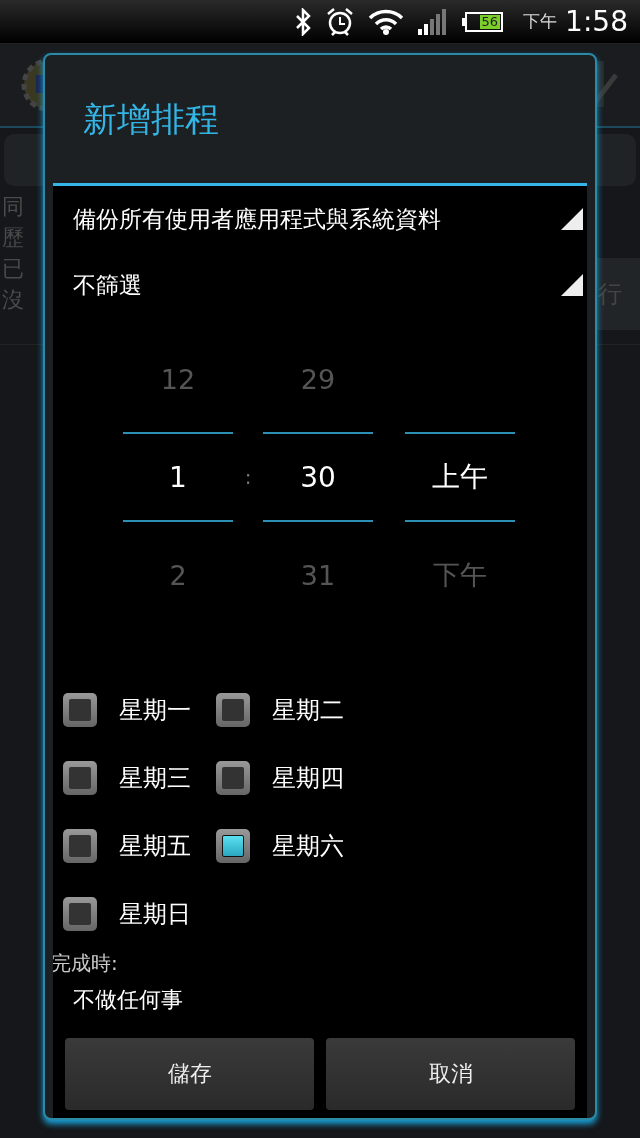  Describe the element at coordinates (151, 119) in the screenshot. I see `dialog-title: 新增排程` at that location.